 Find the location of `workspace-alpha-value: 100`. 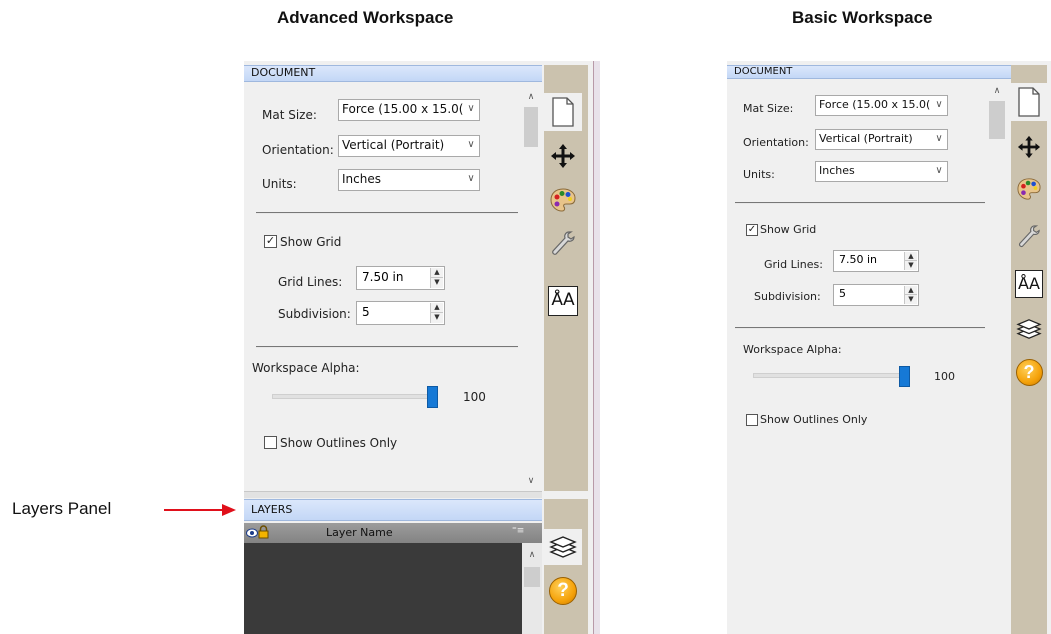

workspace-alpha-value: 100 is located at coordinates (474, 397).